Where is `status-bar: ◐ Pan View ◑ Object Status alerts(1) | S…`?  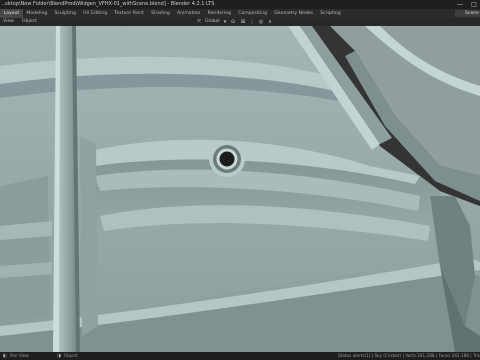
status-bar: ◐ Pan View ◑ Object Status alerts(1) | S… is located at coordinates (240, 356).